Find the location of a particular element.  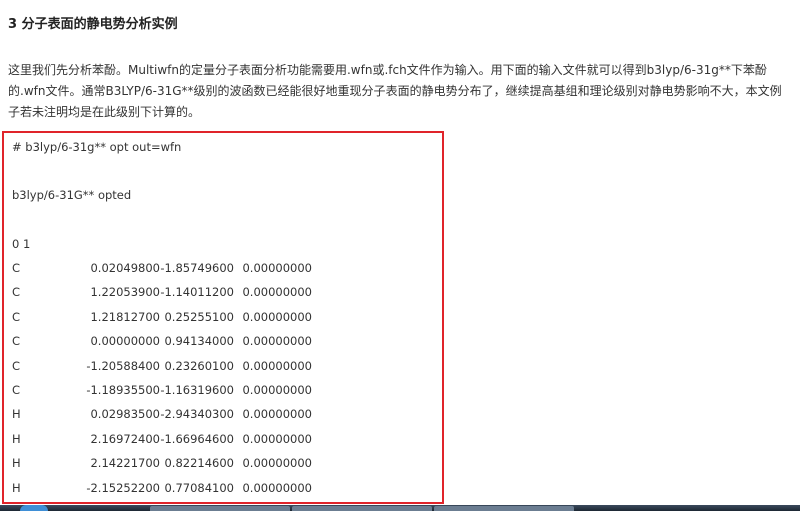

atom-row: C 0.02049800 -1.85749600 0.00000000 is located at coordinates (224, 268).